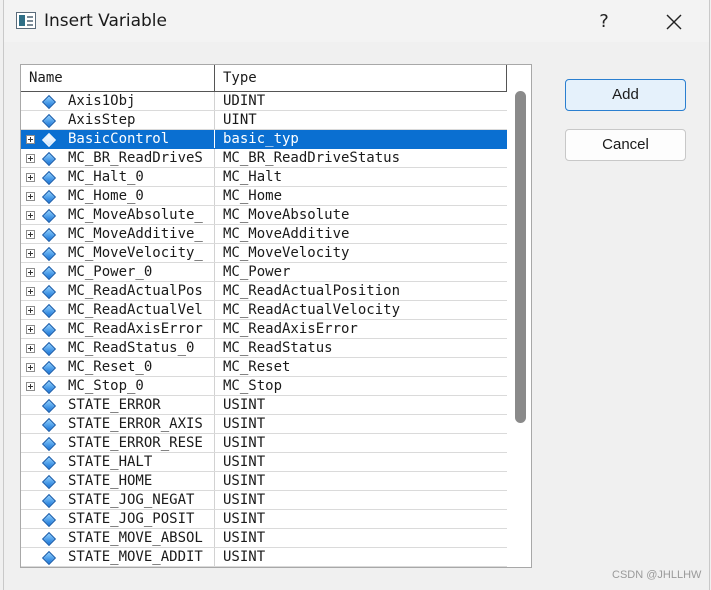 This screenshot has width=711, height=590. I want to click on list-row: MC_MoveAbsolute_ MC_MoveAbsolute, so click(264, 215).